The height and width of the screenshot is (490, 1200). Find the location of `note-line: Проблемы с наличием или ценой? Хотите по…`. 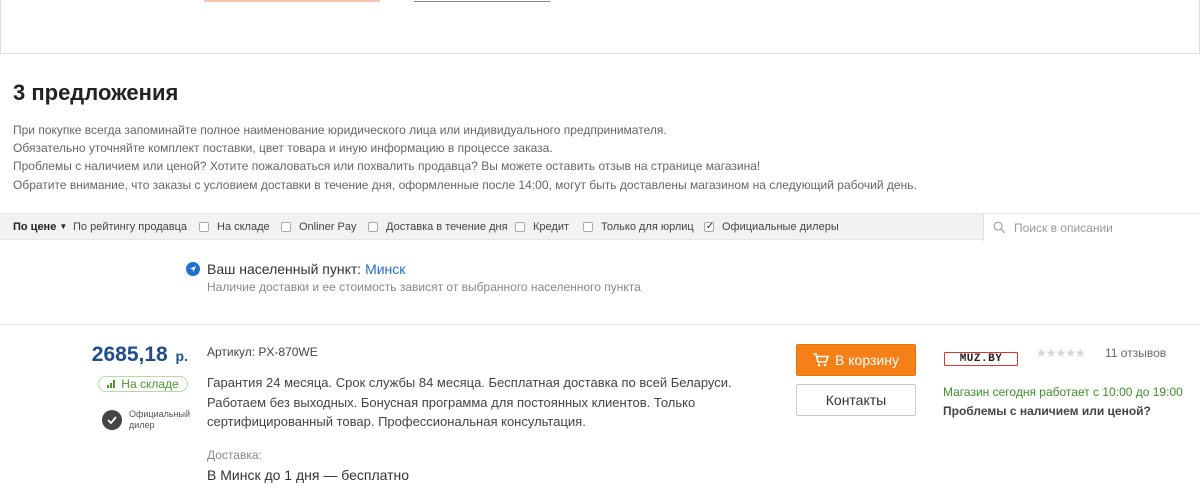

note-line: Проблемы с наличием или ценой? Хотите по… is located at coordinates (387, 166).